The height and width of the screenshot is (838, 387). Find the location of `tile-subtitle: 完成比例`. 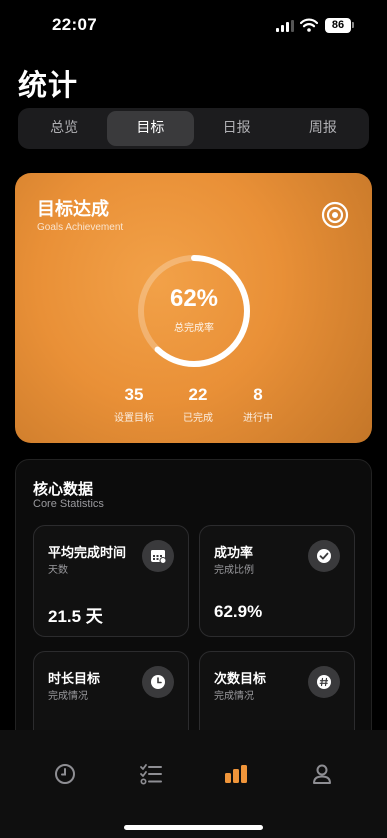

tile-subtitle: 完成比例 is located at coordinates (234, 570).